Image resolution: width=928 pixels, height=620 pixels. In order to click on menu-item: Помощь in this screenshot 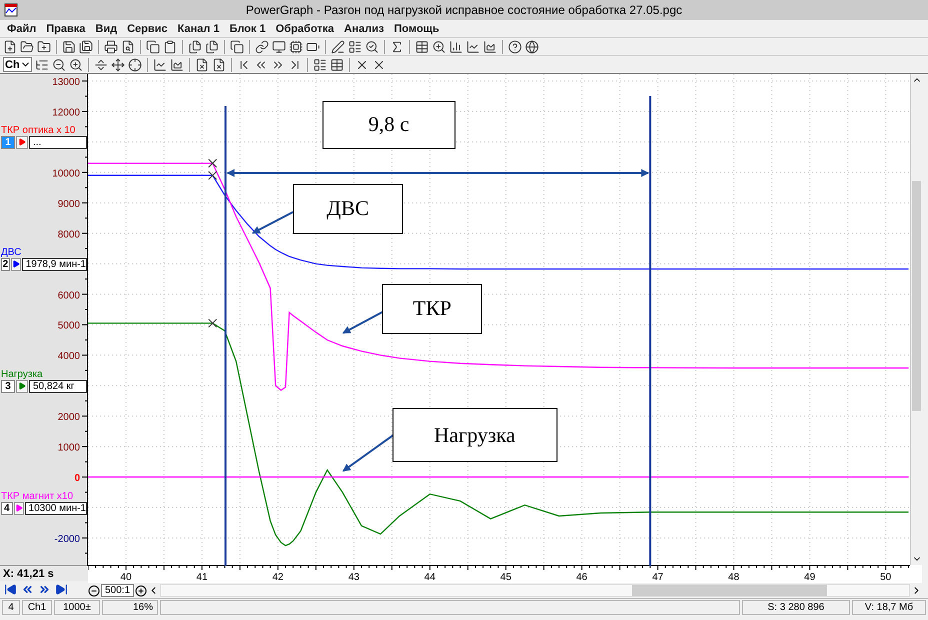, I will do `click(416, 28)`.